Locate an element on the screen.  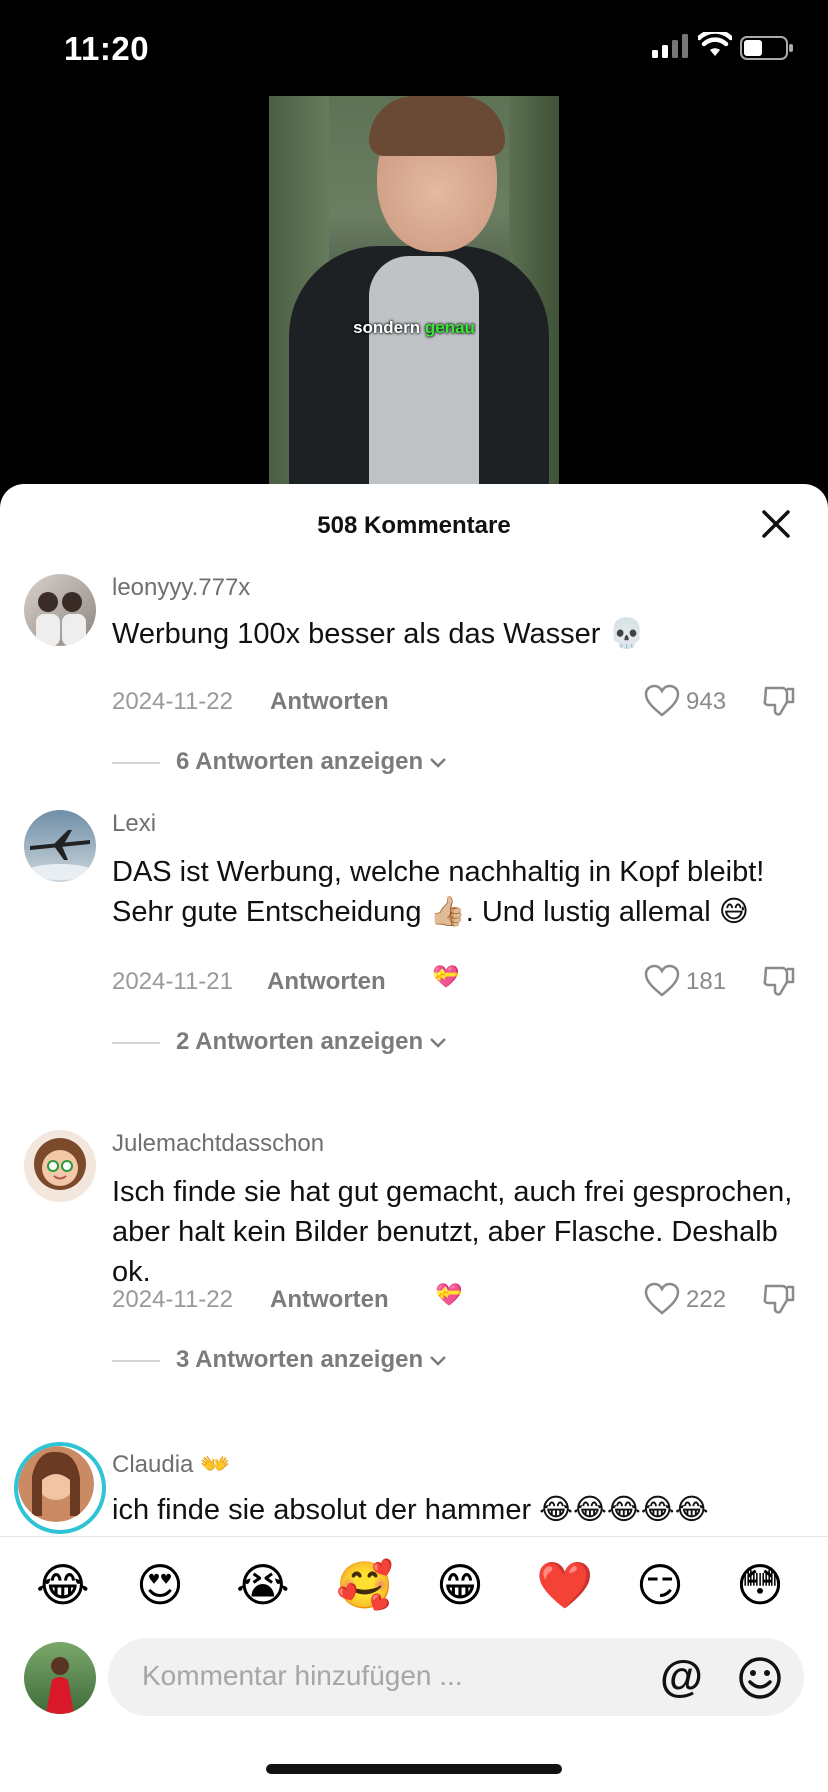
show-replies-button: 2 Antworten anzeigen is located at coordinates (279, 1042).